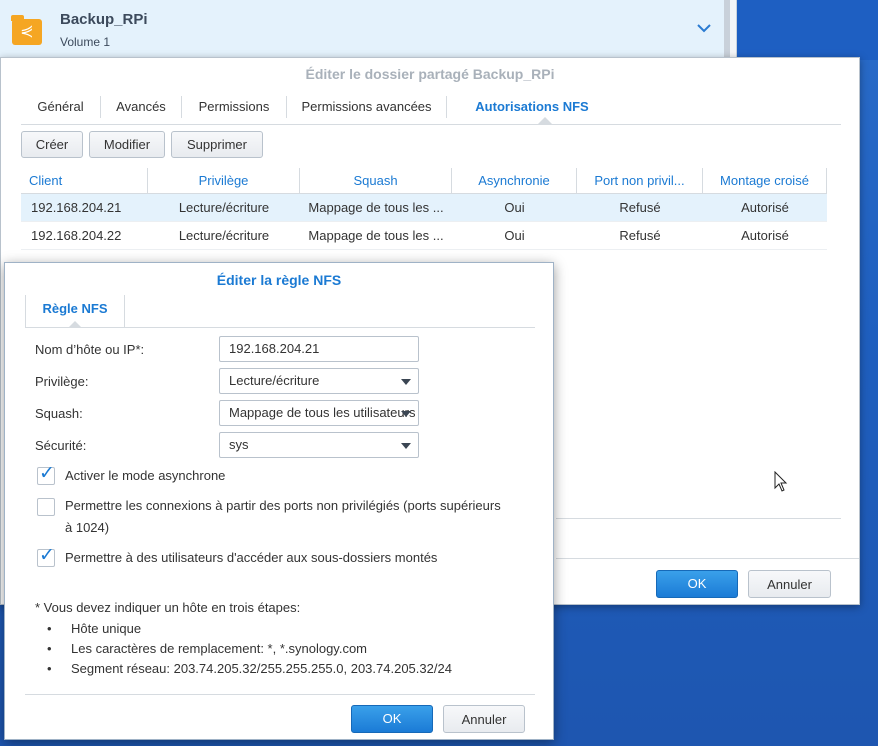 Image resolution: width=878 pixels, height=746 pixels. Describe the element at coordinates (234, 107) in the screenshot. I see `tab-permissions: Permissions` at that location.